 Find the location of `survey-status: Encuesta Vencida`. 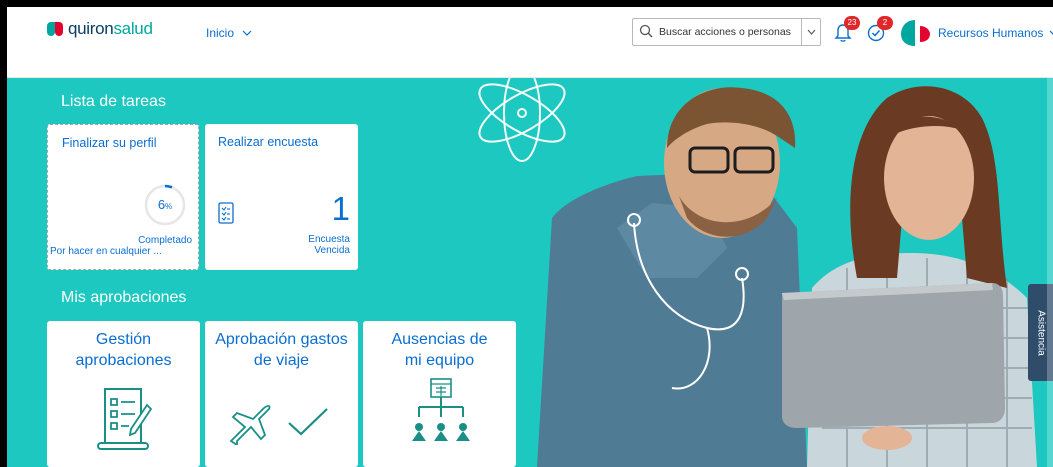

survey-status: Encuesta Vencida is located at coordinates (329, 245).